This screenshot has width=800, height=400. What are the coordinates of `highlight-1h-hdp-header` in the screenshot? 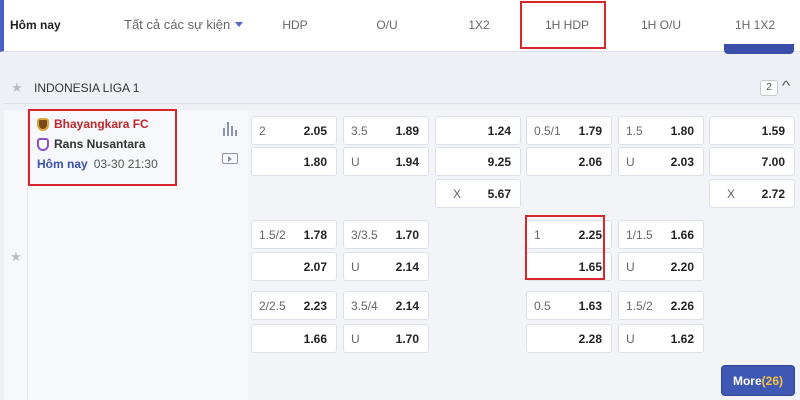 It's located at (563, 25).